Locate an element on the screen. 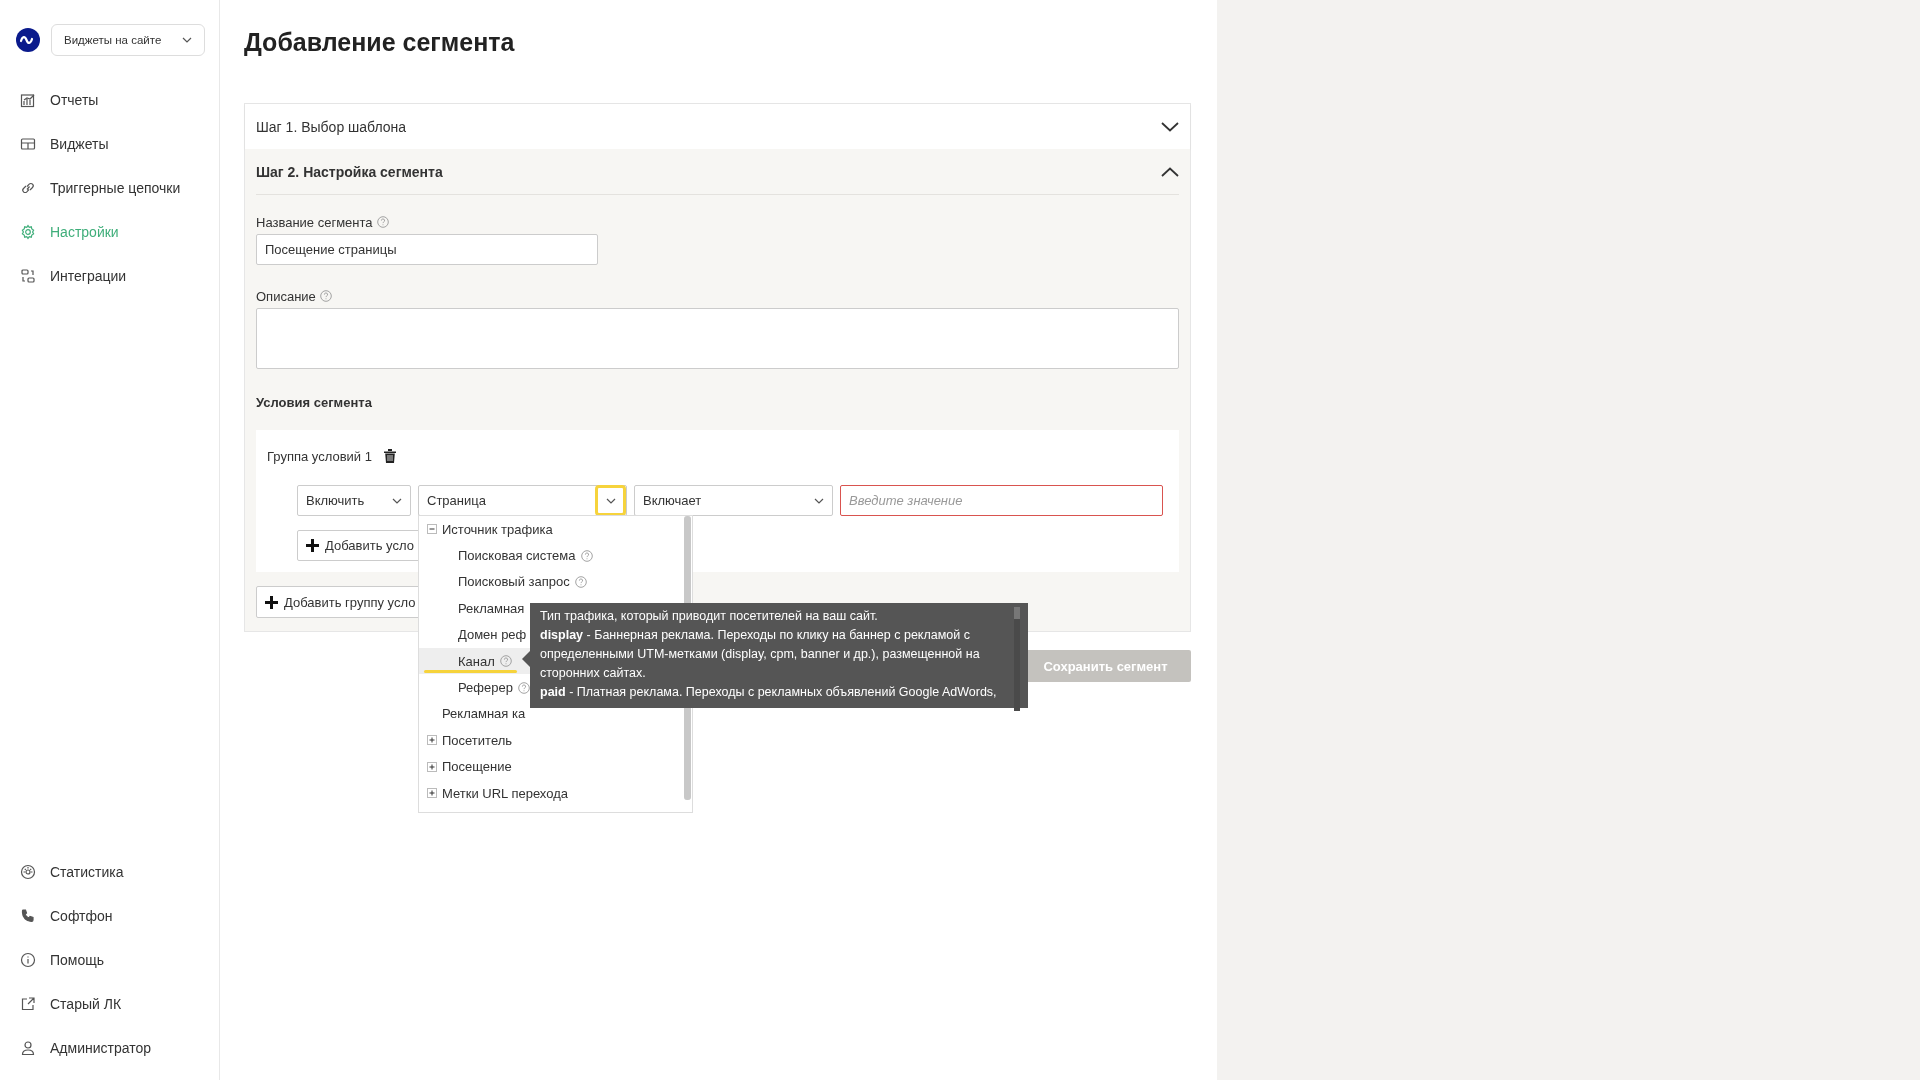 The height and width of the screenshot is (1080, 1920). settings-icon is located at coordinates (28, 232).